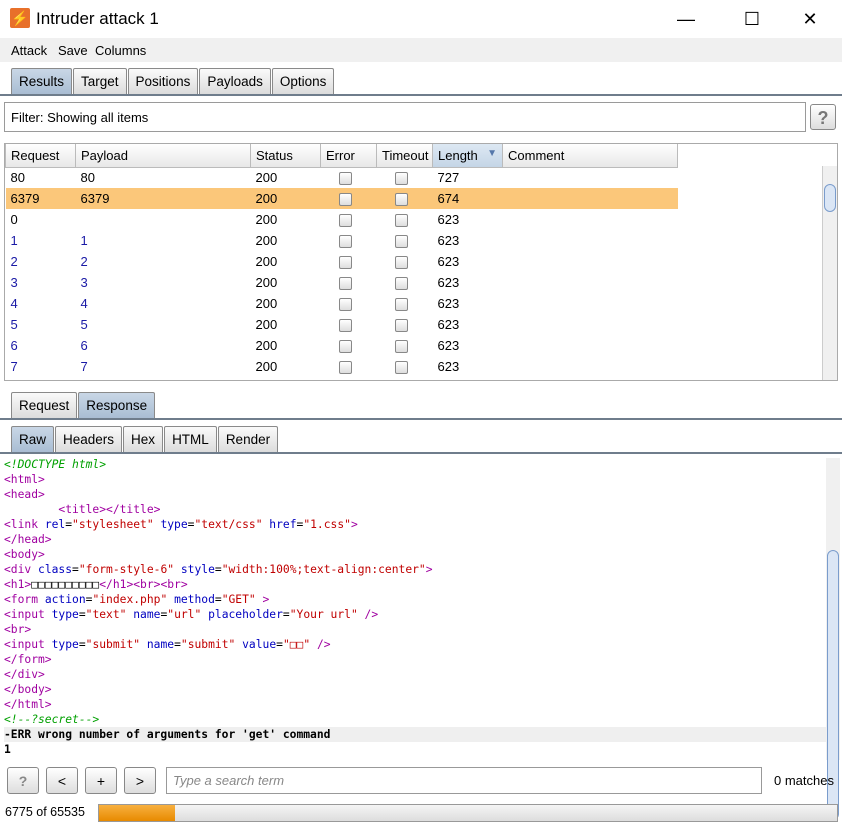 Image resolution: width=842 pixels, height=826 pixels. I want to click on tab-payloads: Payloads, so click(235, 81).